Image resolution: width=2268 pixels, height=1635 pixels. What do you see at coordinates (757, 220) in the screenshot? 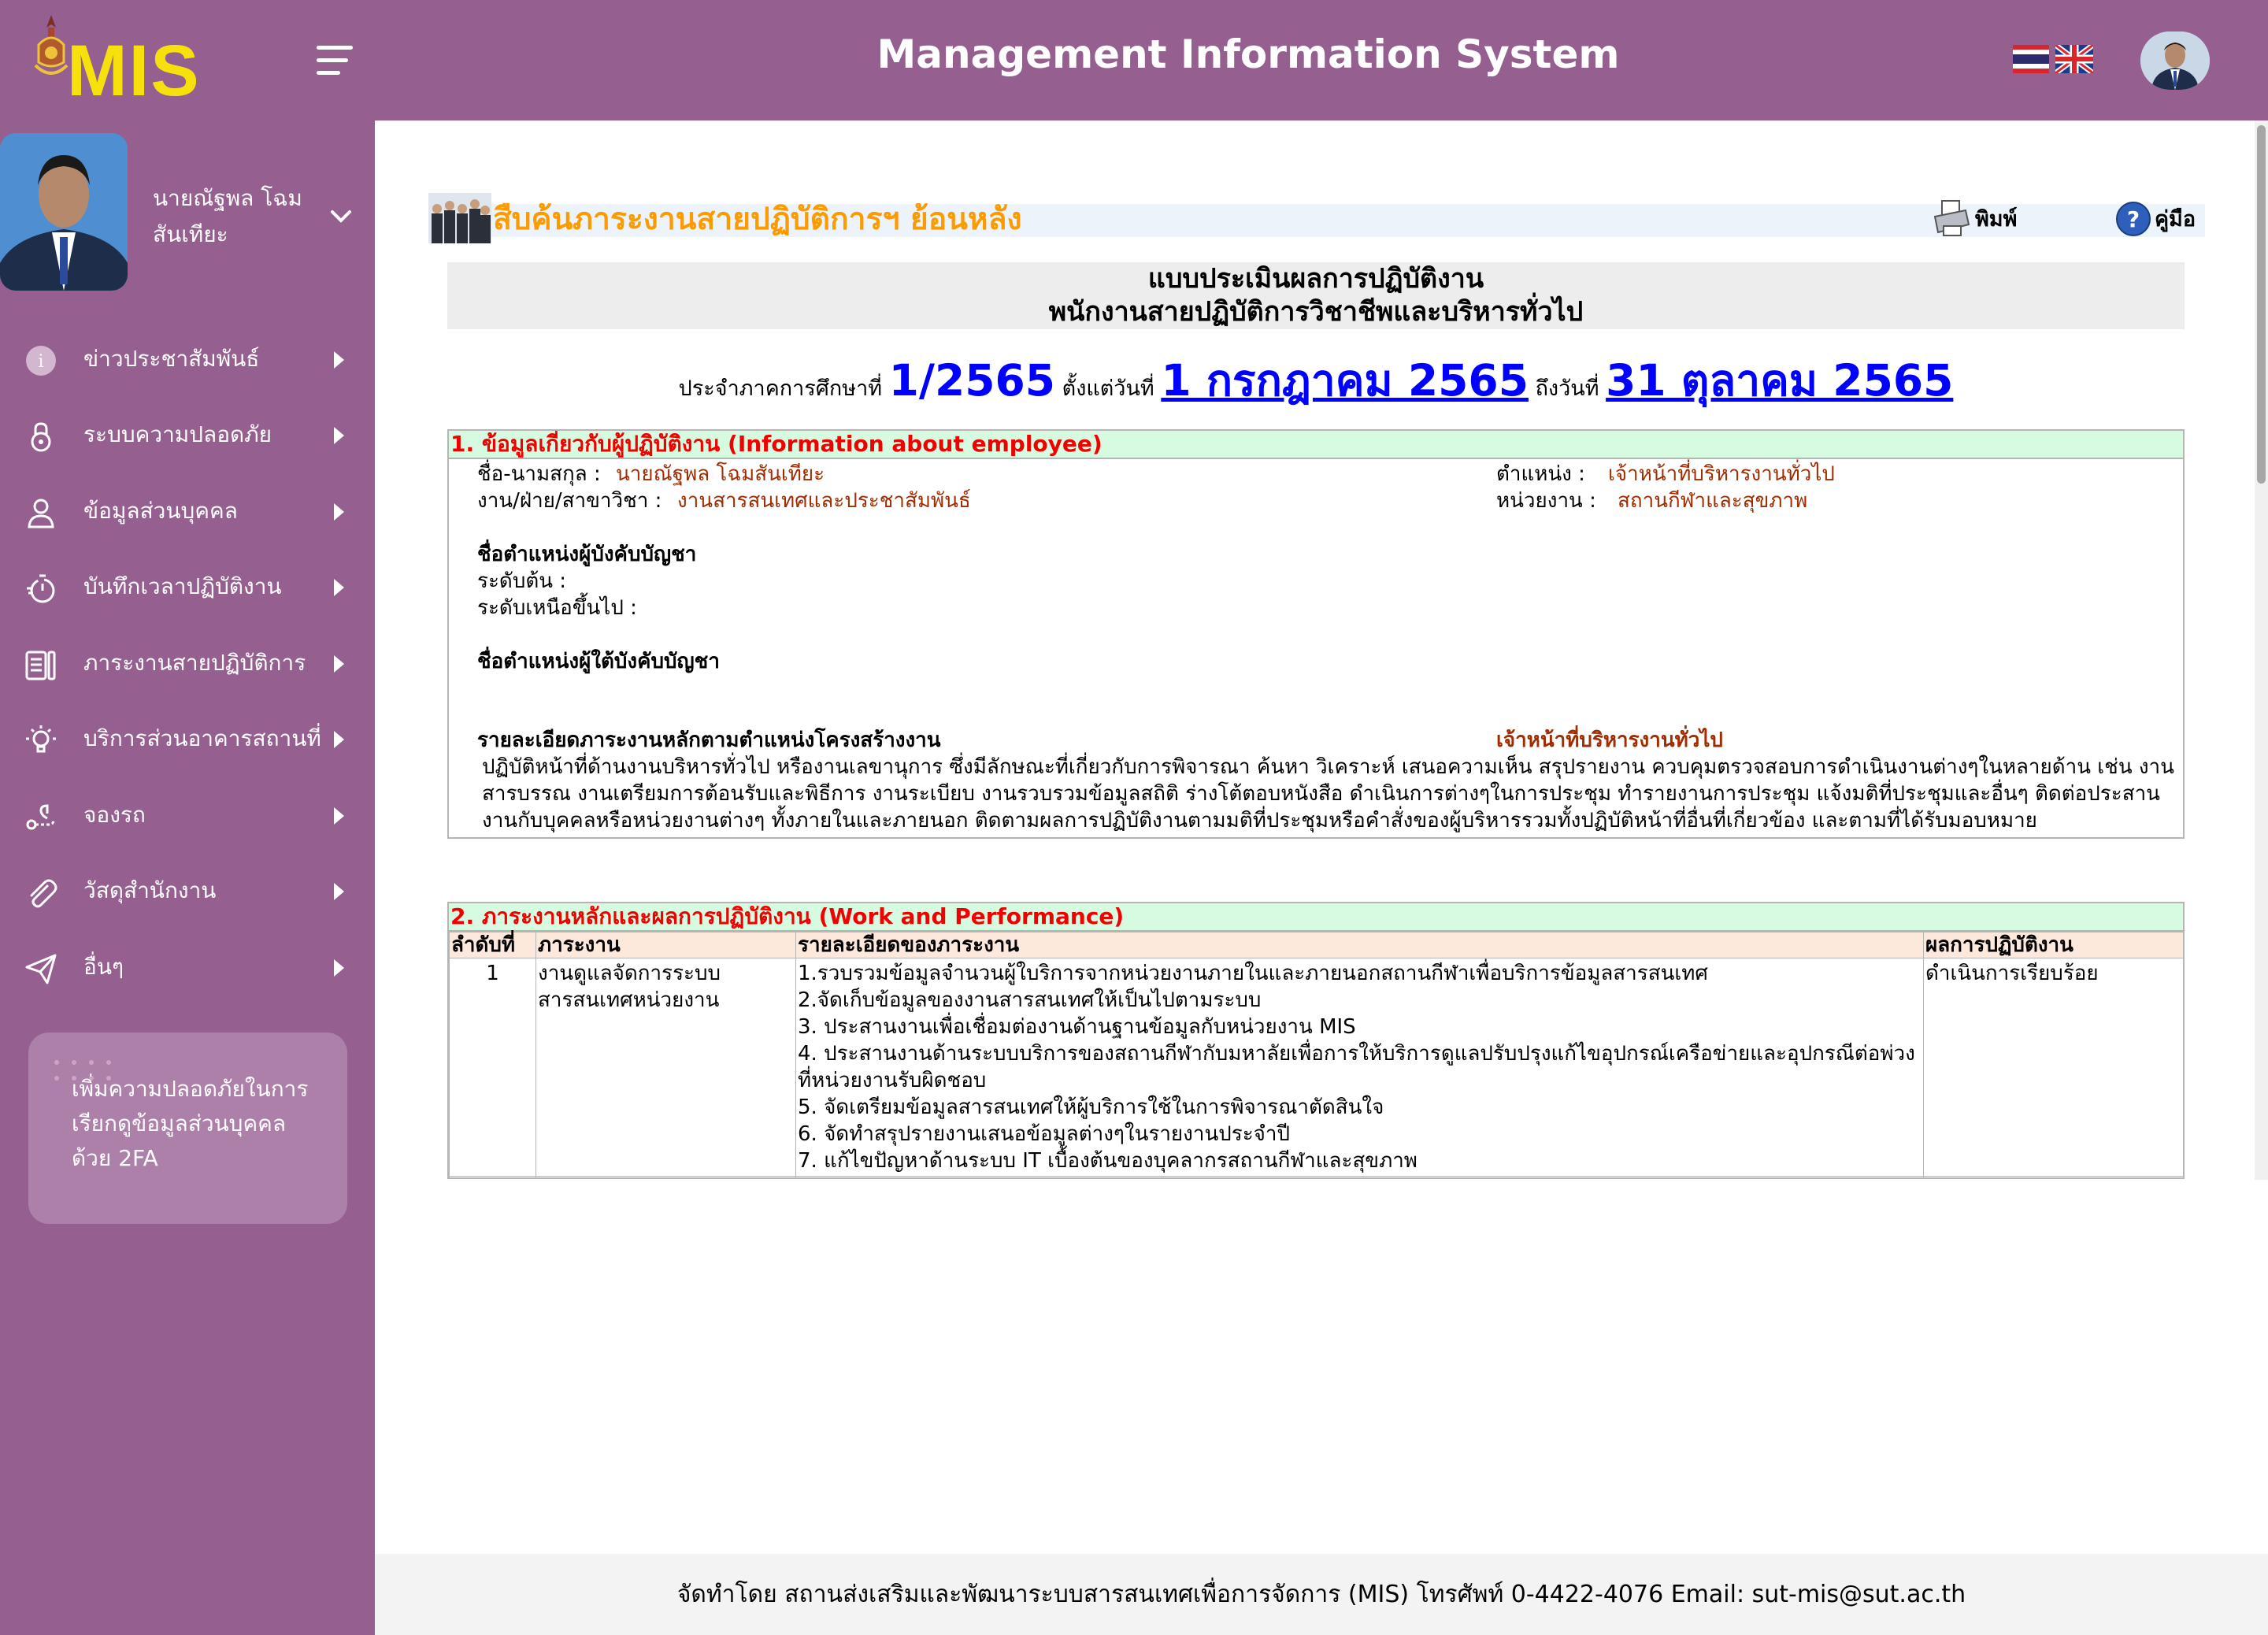
I see `report-title: สืบค้นภาระงานสายปฏิบัติการฯ ย้อนหลัง` at bounding box center [757, 220].